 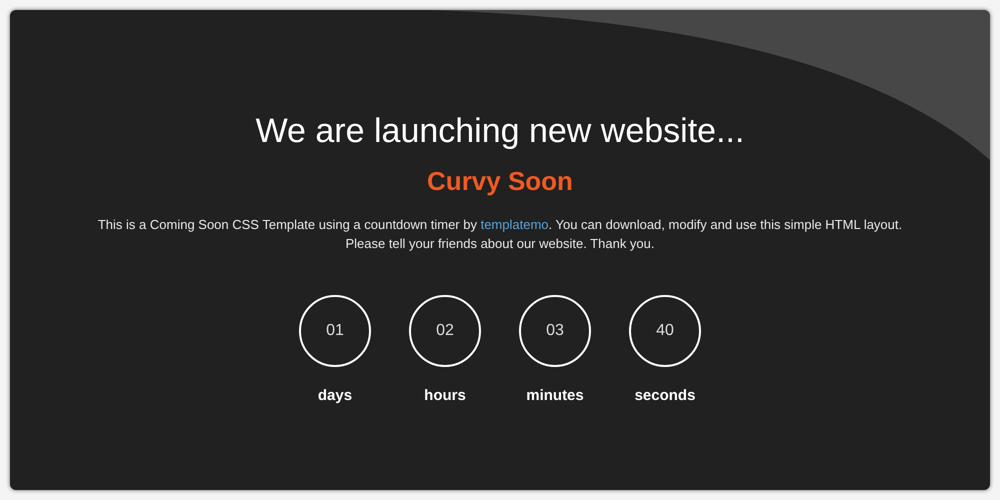 What do you see at coordinates (500, 234) in the screenshot?
I see `description-text: This is a Coming Soon CSS Template using a countdown timer by templatemo. You can download, modify and use this simple HTML layout. Please tell your friends about our website. Thank you.` at bounding box center [500, 234].